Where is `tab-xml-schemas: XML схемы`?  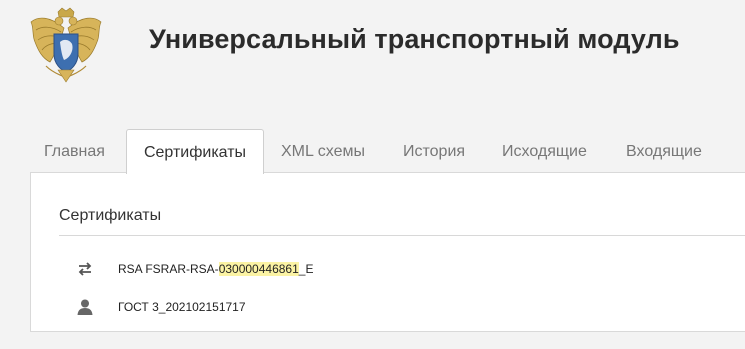
tab-xml-schemas: XML схемы is located at coordinates (323, 150).